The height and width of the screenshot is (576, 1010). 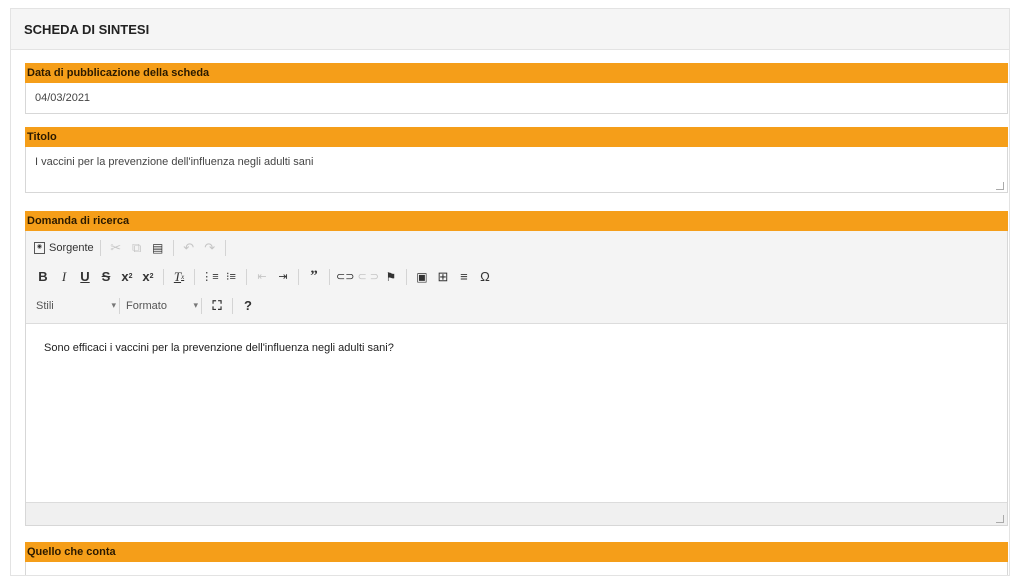 I want to click on editor-status-bar, so click(x=516, y=513).